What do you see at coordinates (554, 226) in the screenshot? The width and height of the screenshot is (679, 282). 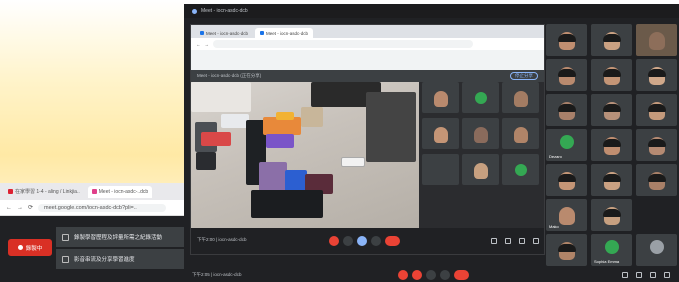 I see `participant-name: Mako` at bounding box center [554, 226].